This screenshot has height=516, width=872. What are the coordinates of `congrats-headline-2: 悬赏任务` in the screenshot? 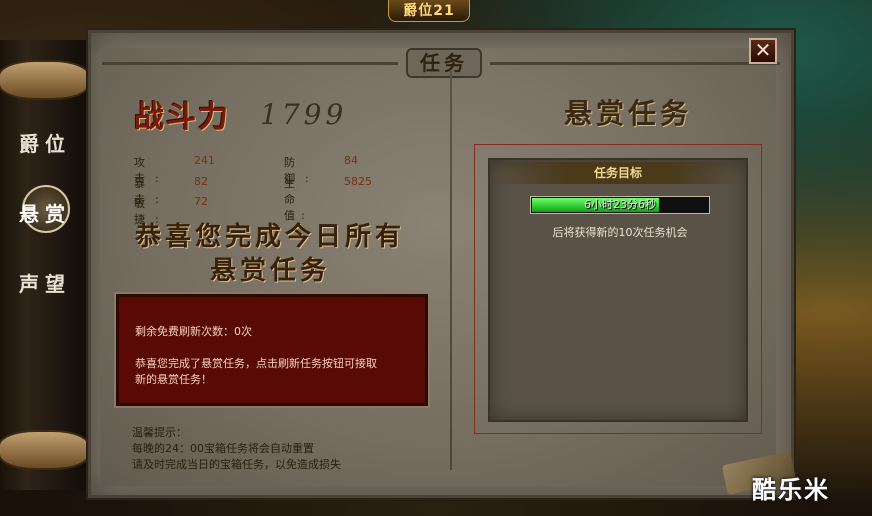 It's located at (269, 271).